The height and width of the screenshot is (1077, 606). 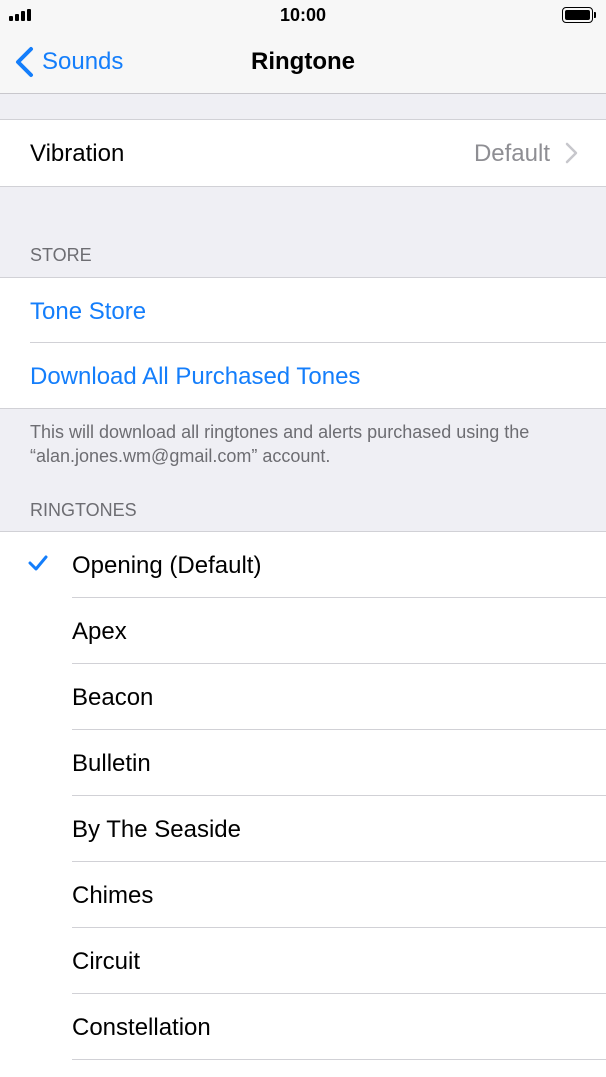 I want to click on tone-store-row: Tone Store, so click(x=303, y=310).